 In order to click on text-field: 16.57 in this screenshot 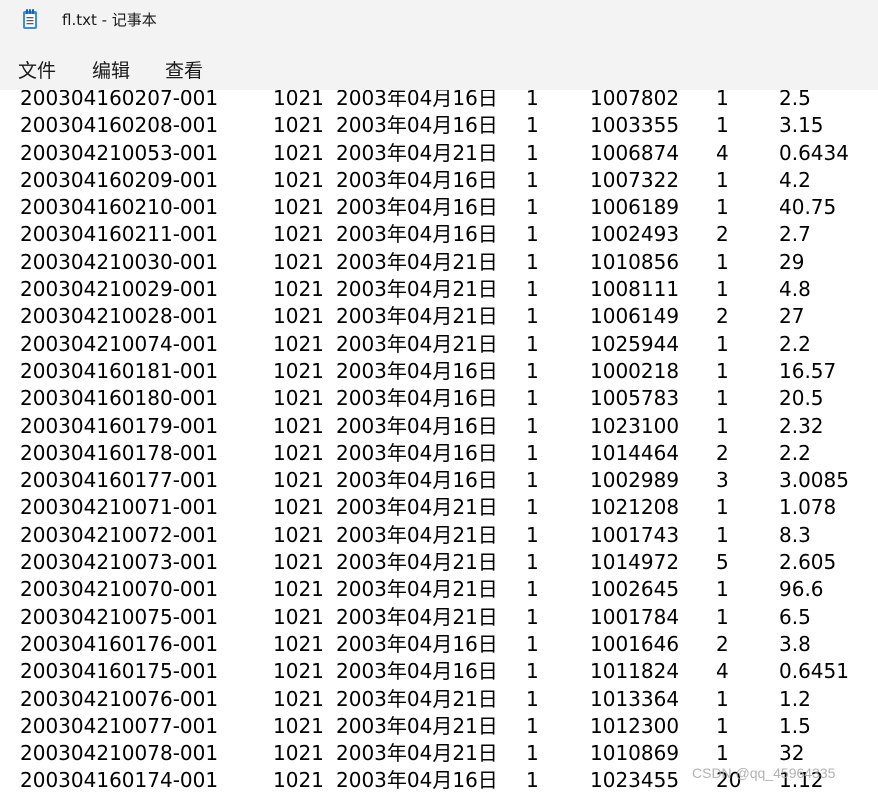, I will do `click(808, 370)`.